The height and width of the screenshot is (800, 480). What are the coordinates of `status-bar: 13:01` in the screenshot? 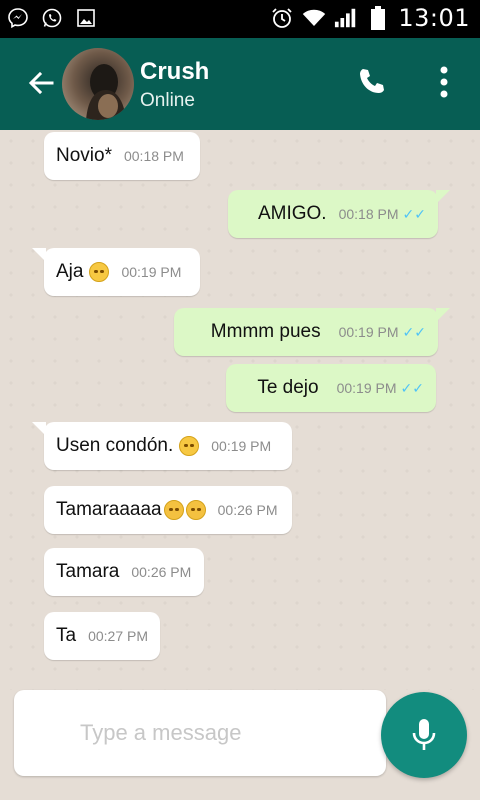 It's located at (240, 19).